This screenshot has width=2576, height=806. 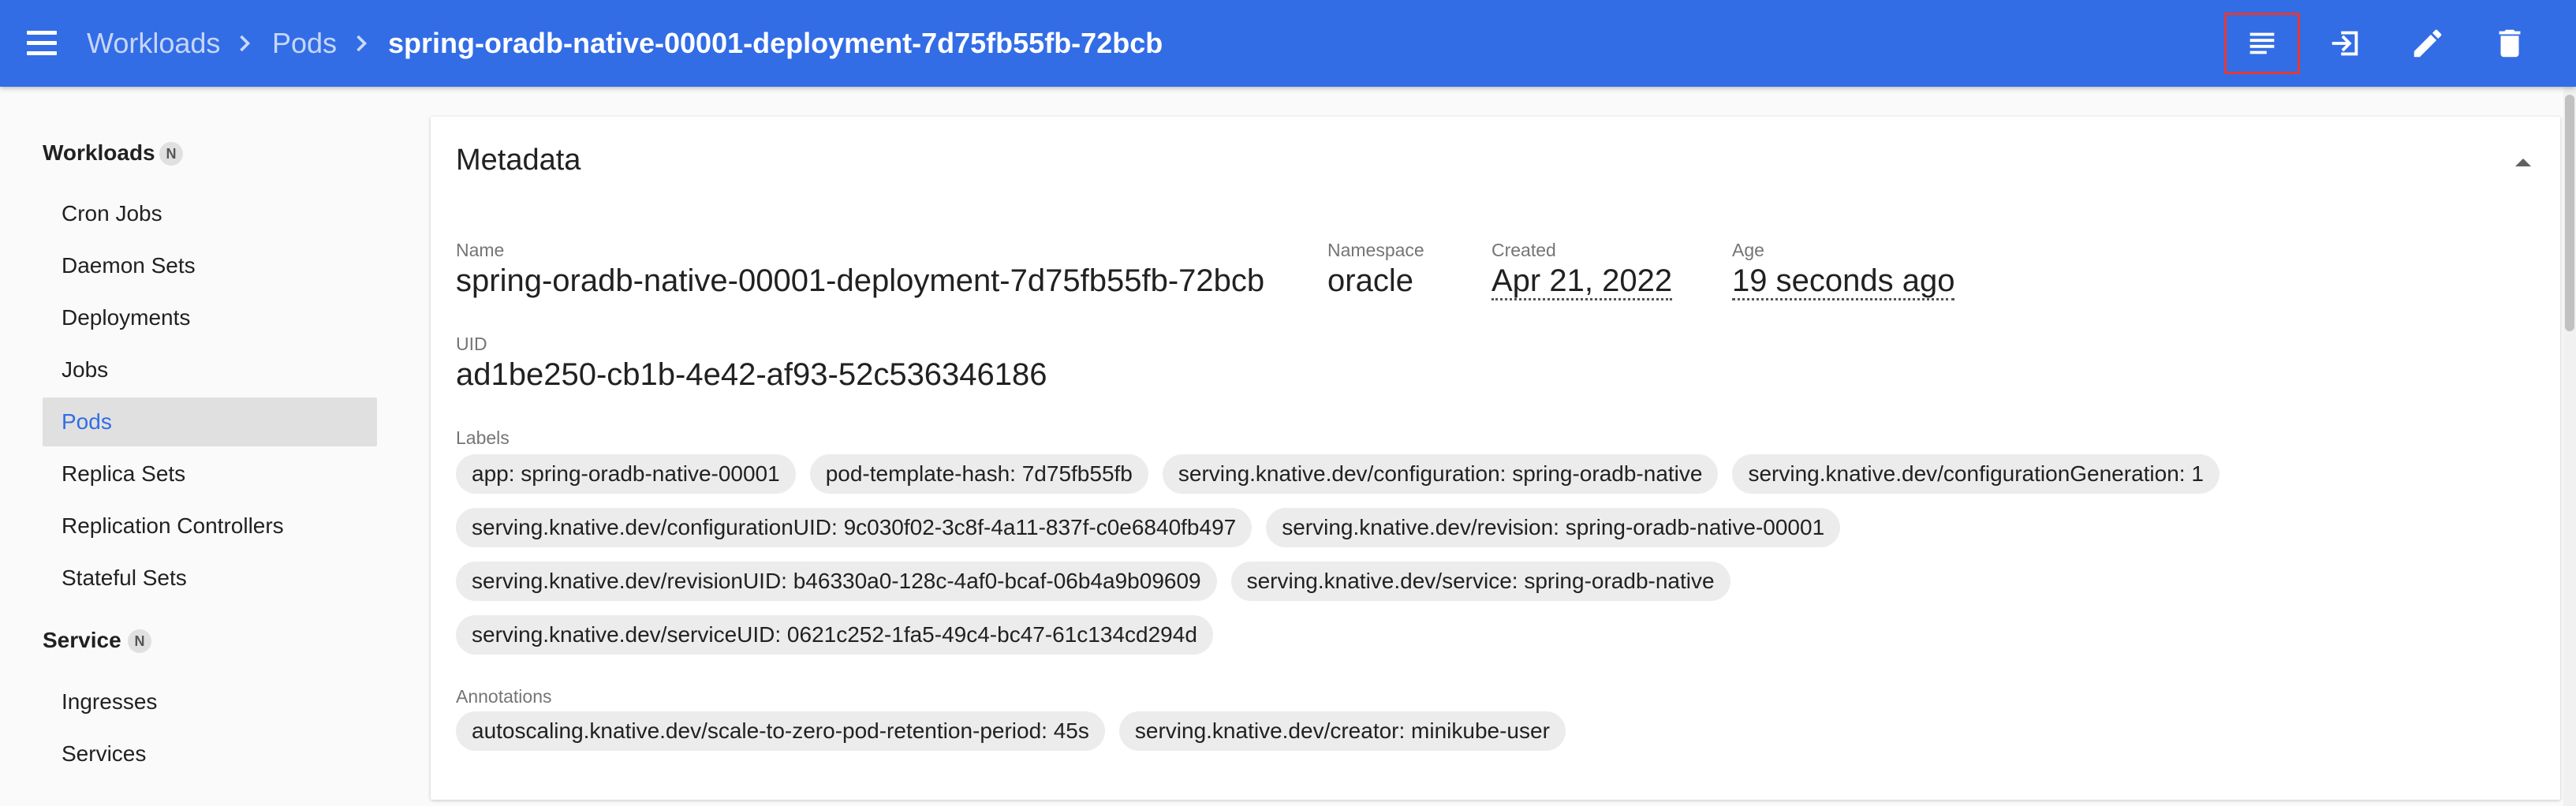 I want to click on chevron-up-icon, so click(x=2523, y=162).